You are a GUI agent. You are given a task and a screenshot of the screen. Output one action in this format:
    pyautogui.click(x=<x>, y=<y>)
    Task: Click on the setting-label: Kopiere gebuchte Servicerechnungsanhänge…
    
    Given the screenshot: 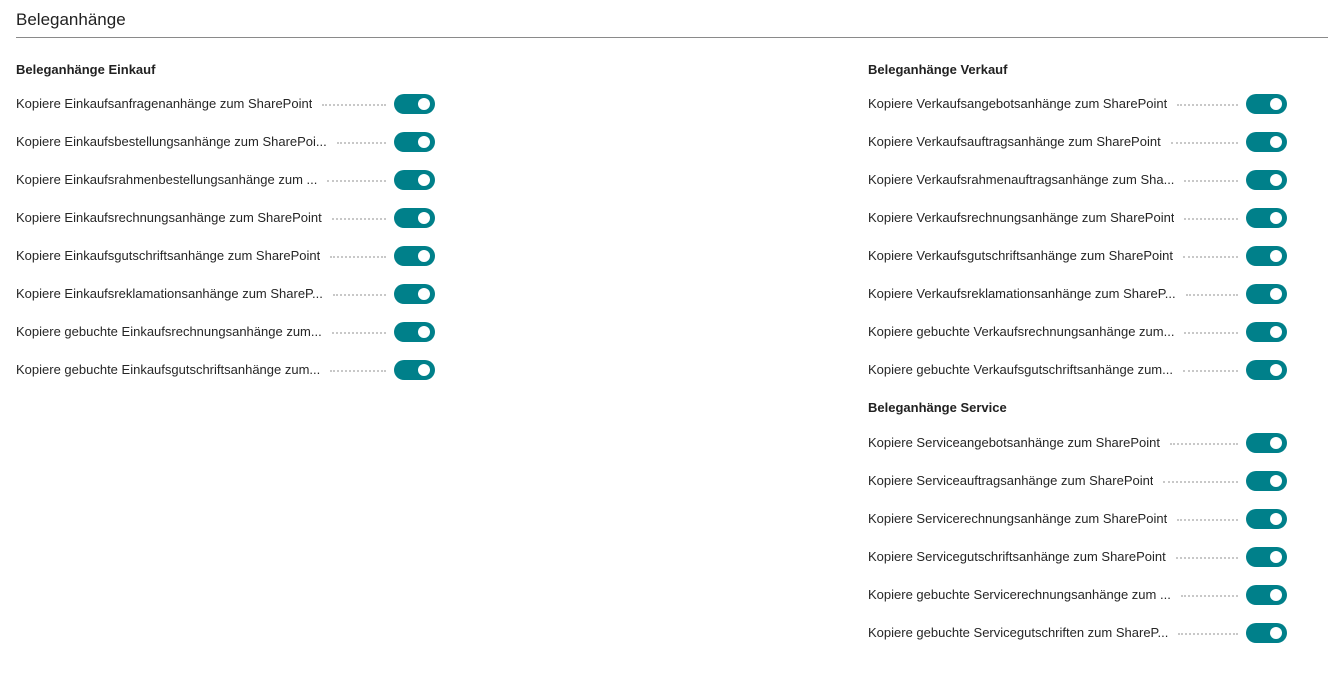 What is the action you would take?
    pyautogui.click(x=1019, y=594)
    